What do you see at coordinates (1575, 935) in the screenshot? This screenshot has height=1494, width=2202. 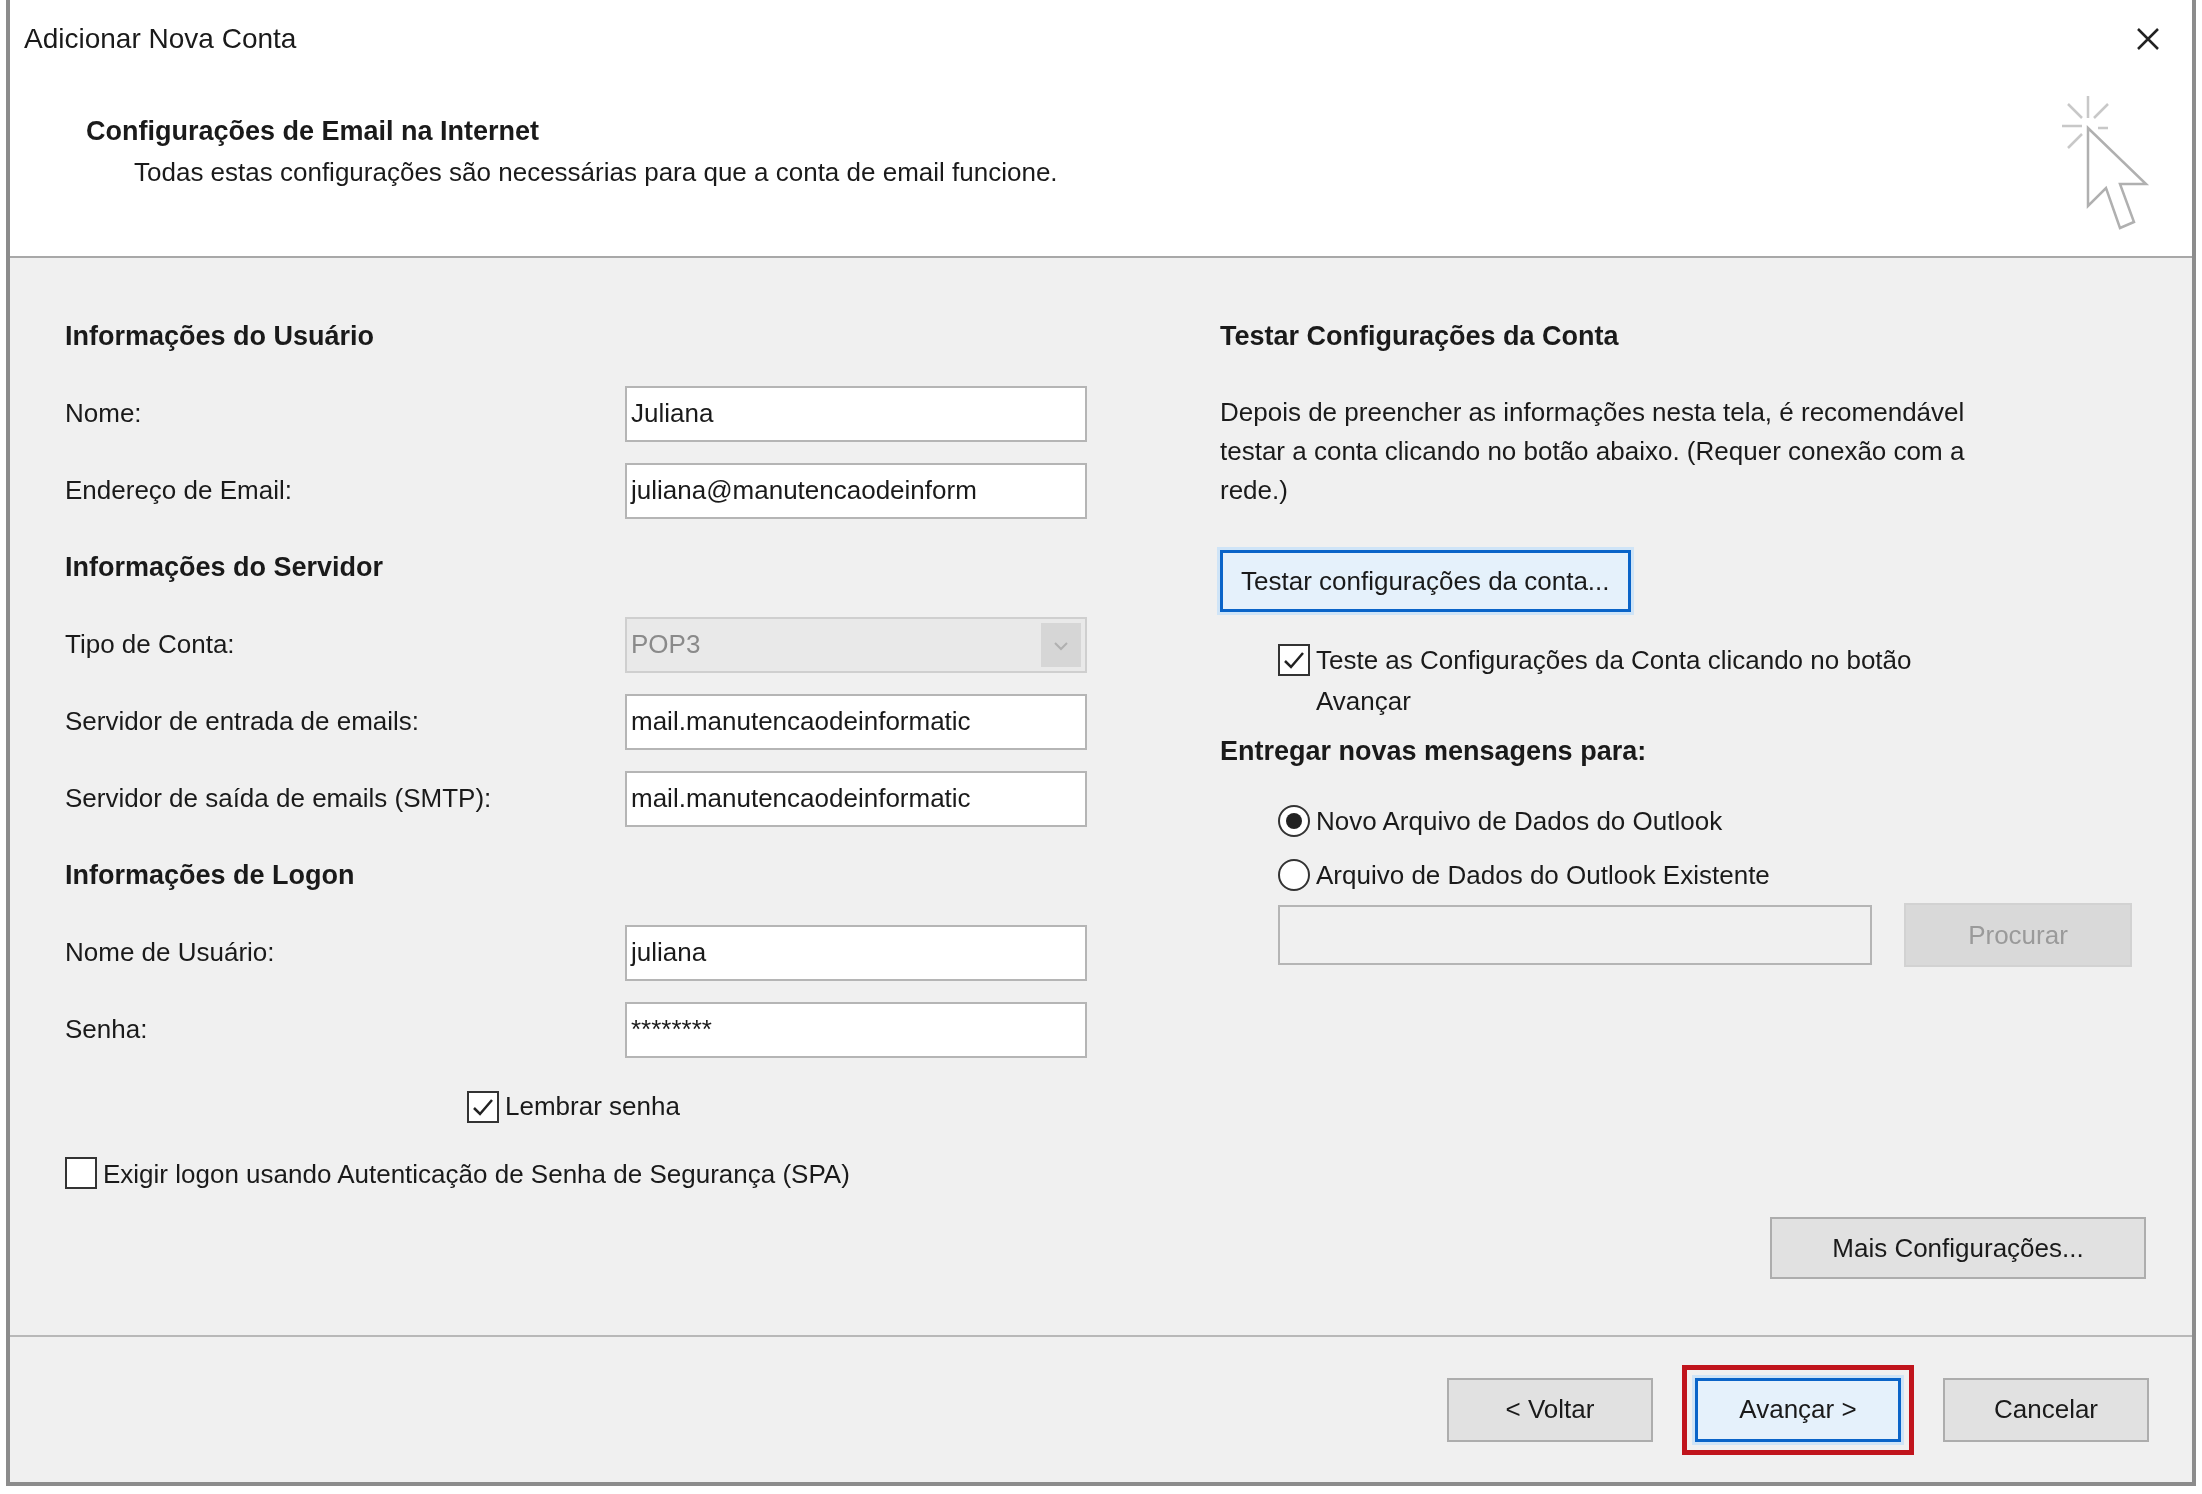 I see `file-path-field` at bounding box center [1575, 935].